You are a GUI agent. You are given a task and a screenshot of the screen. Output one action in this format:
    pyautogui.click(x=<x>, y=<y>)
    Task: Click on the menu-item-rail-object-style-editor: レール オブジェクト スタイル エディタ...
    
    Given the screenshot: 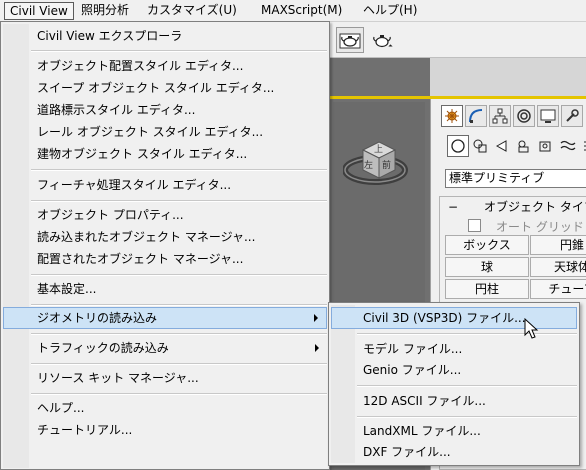 What is the action you would take?
    pyautogui.click(x=165, y=132)
    